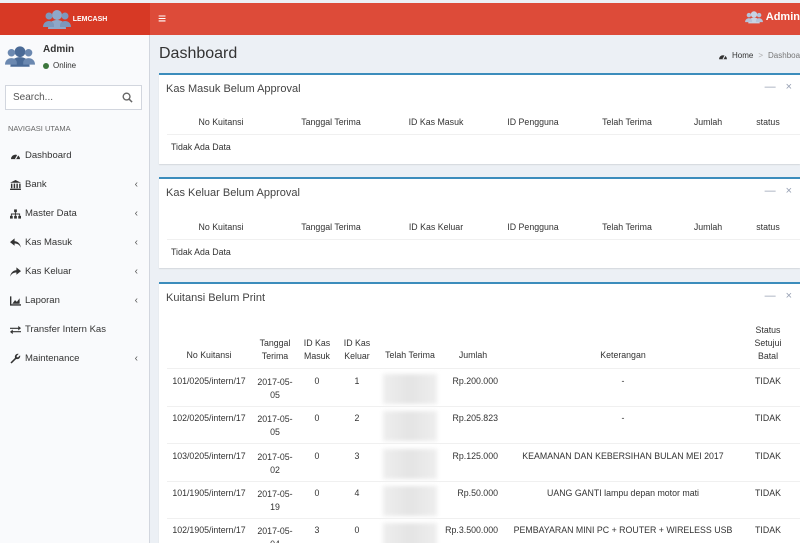  Describe the element at coordinates (56, 19) in the screenshot. I see `logo-users-icon` at that location.